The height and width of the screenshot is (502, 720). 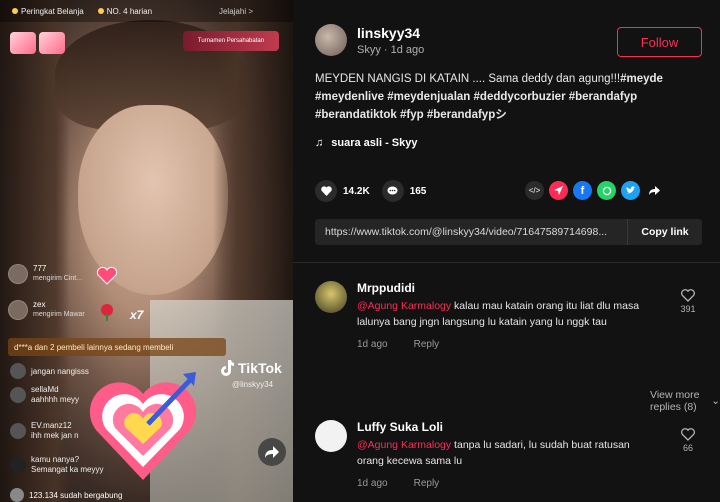 What do you see at coordinates (507, 427) in the screenshot?
I see `comment-author: Luffy Suka Loli` at bounding box center [507, 427].